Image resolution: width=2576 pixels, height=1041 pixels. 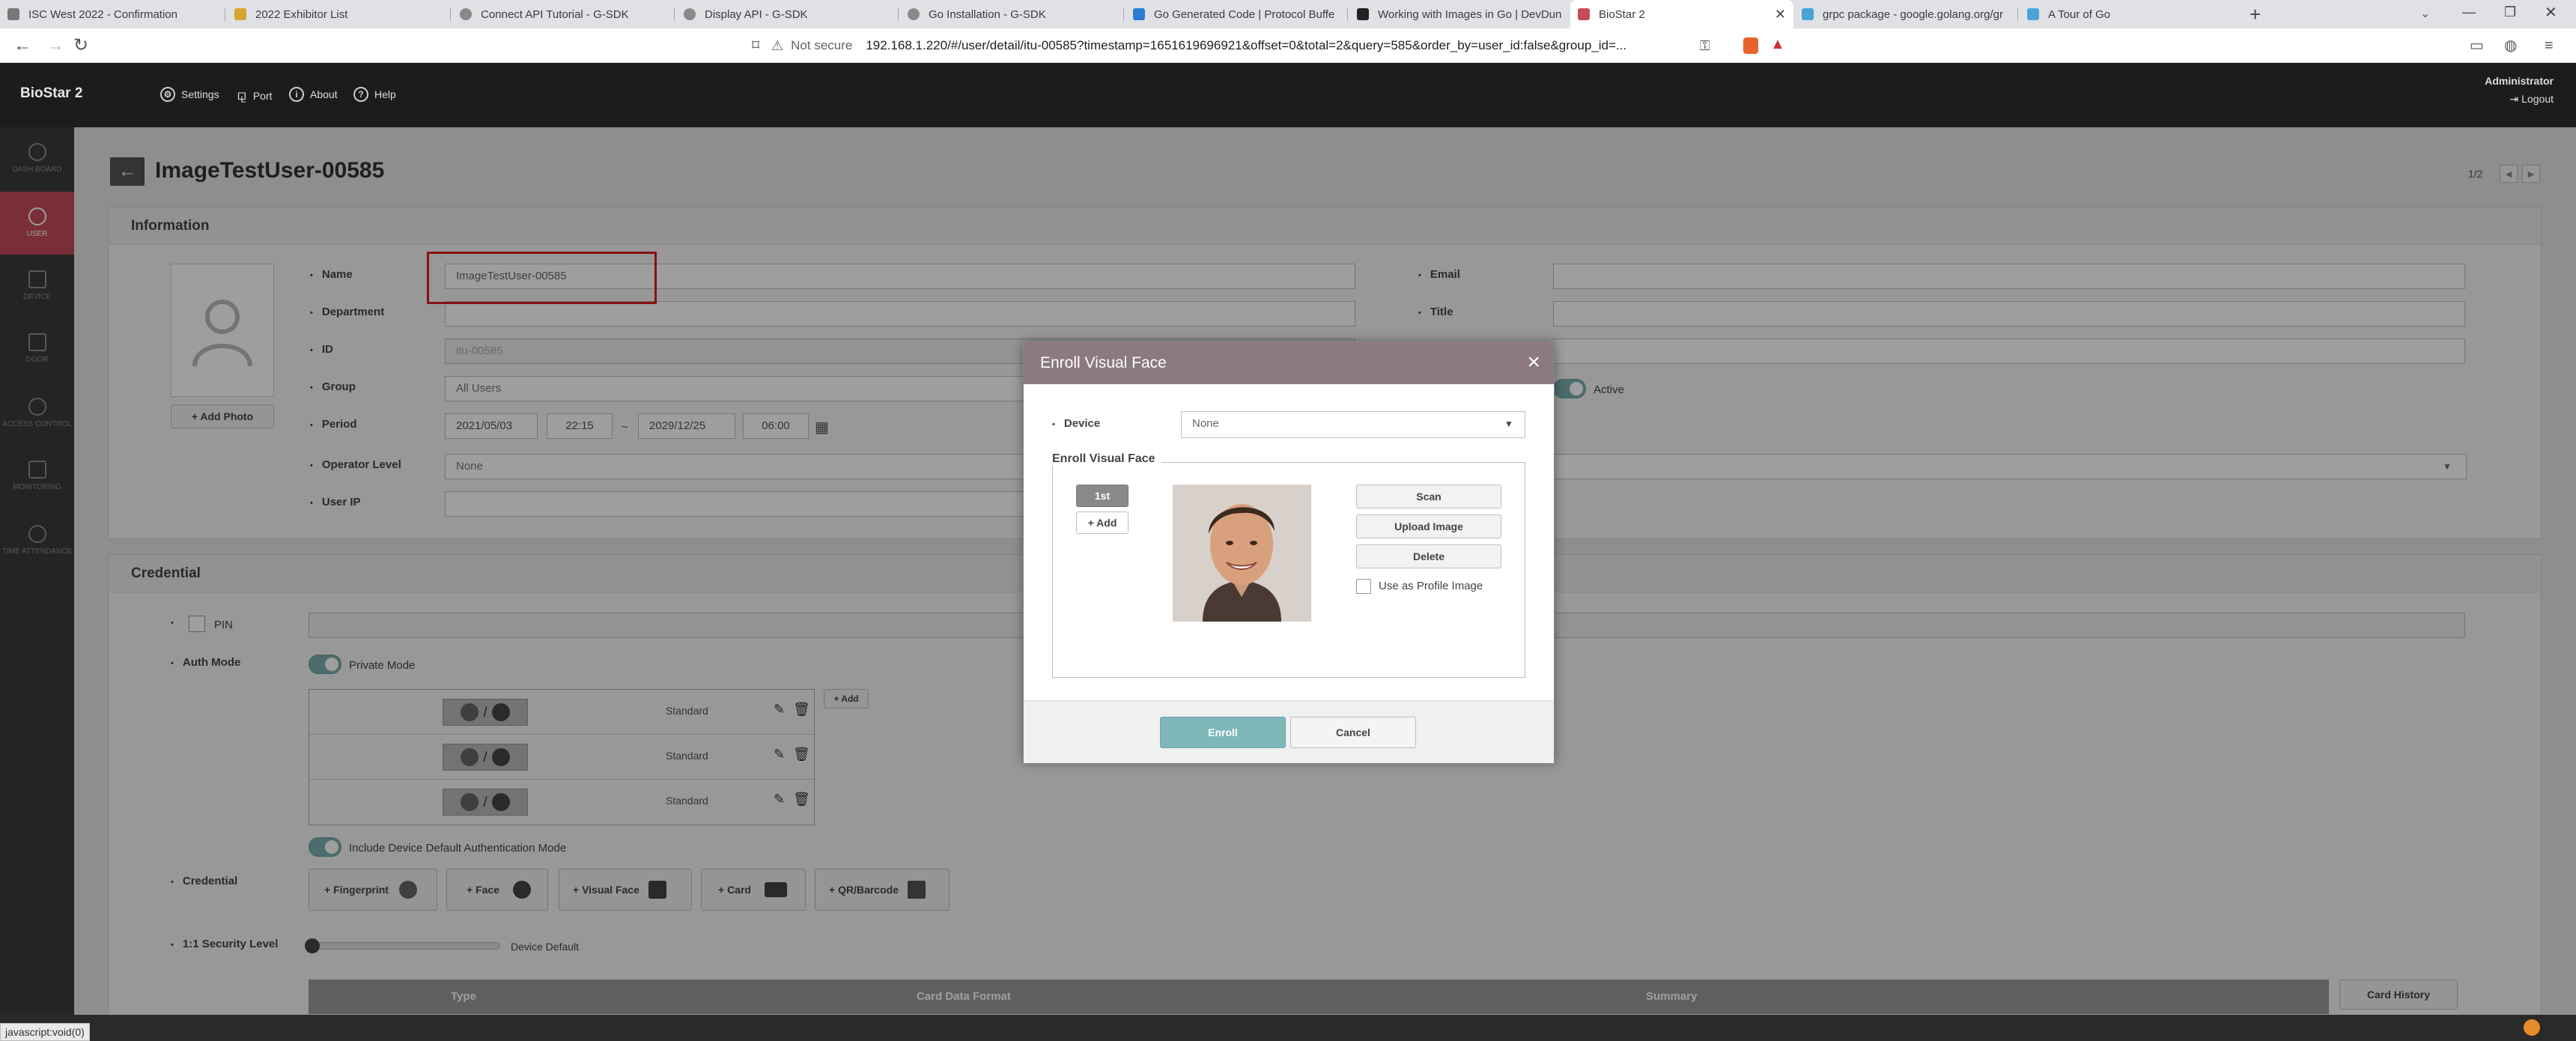 I want to click on key-icon: ⚿, so click(x=1705, y=45).